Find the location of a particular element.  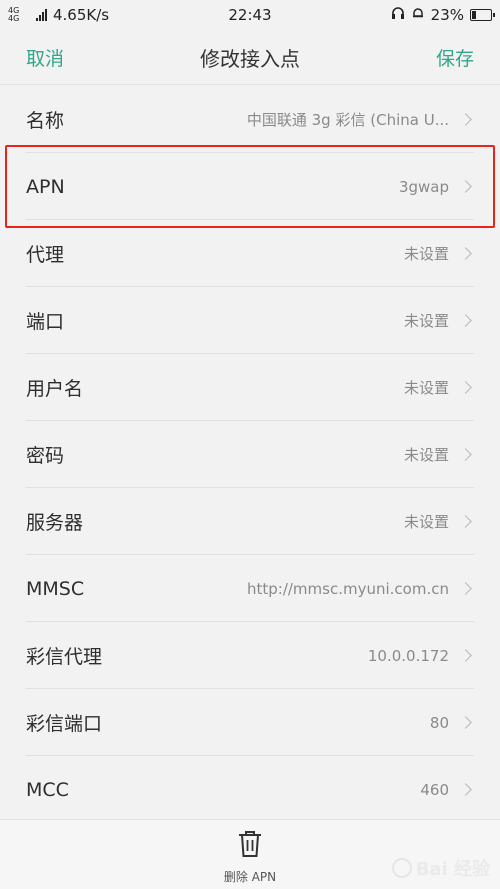

status-right: 23% is located at coordinates (403, 15).